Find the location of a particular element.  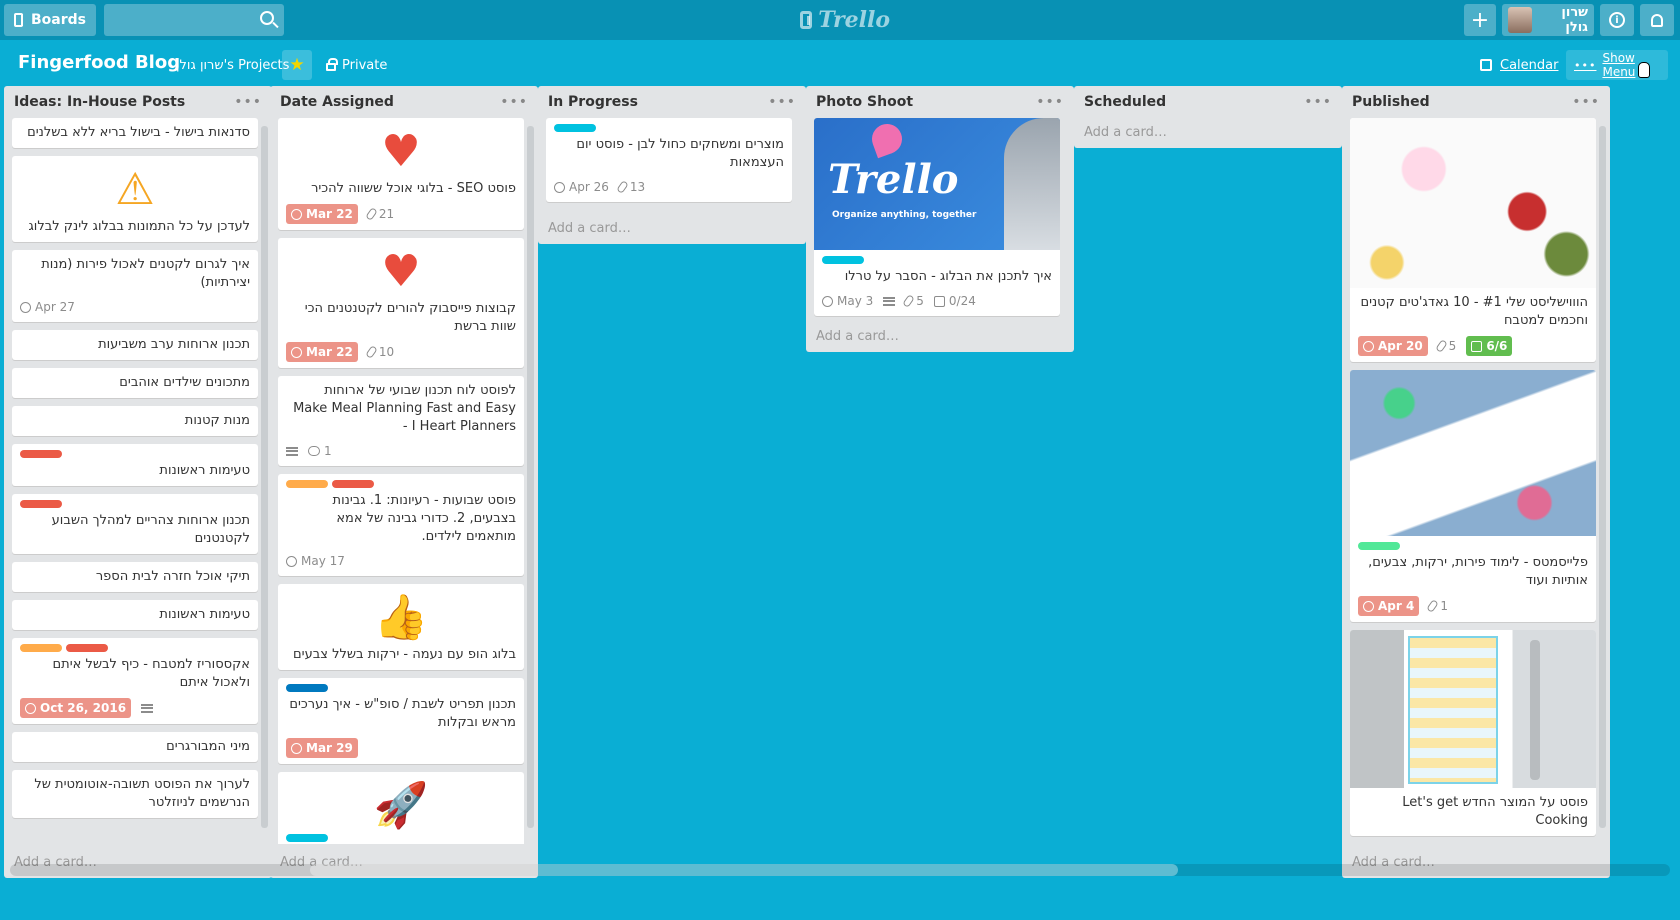

info-icon: i is located at coordinates (1617, 20).